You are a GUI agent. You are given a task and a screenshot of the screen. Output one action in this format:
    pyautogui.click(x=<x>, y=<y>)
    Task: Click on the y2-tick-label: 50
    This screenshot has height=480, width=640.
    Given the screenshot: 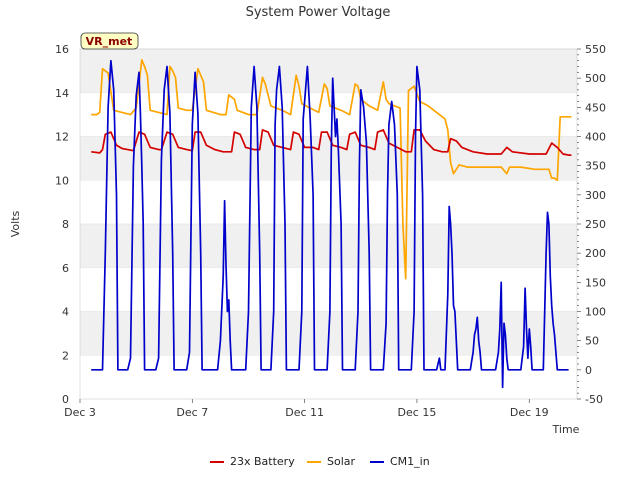 What is the action you would take?
    pyautogui.click(x=592, y=341)
    